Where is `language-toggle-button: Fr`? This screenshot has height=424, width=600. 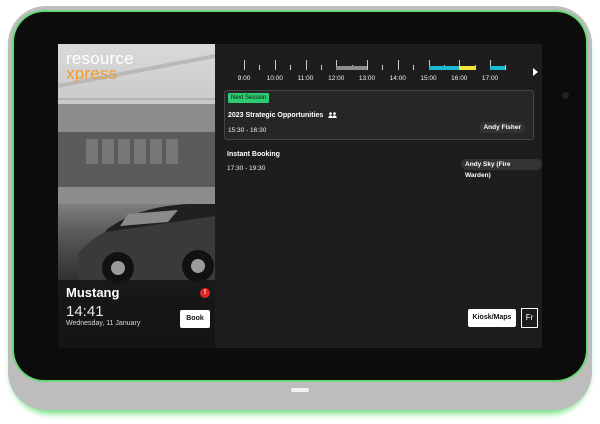 language-toggle-button: Fr is located at coordinates (529, 318).